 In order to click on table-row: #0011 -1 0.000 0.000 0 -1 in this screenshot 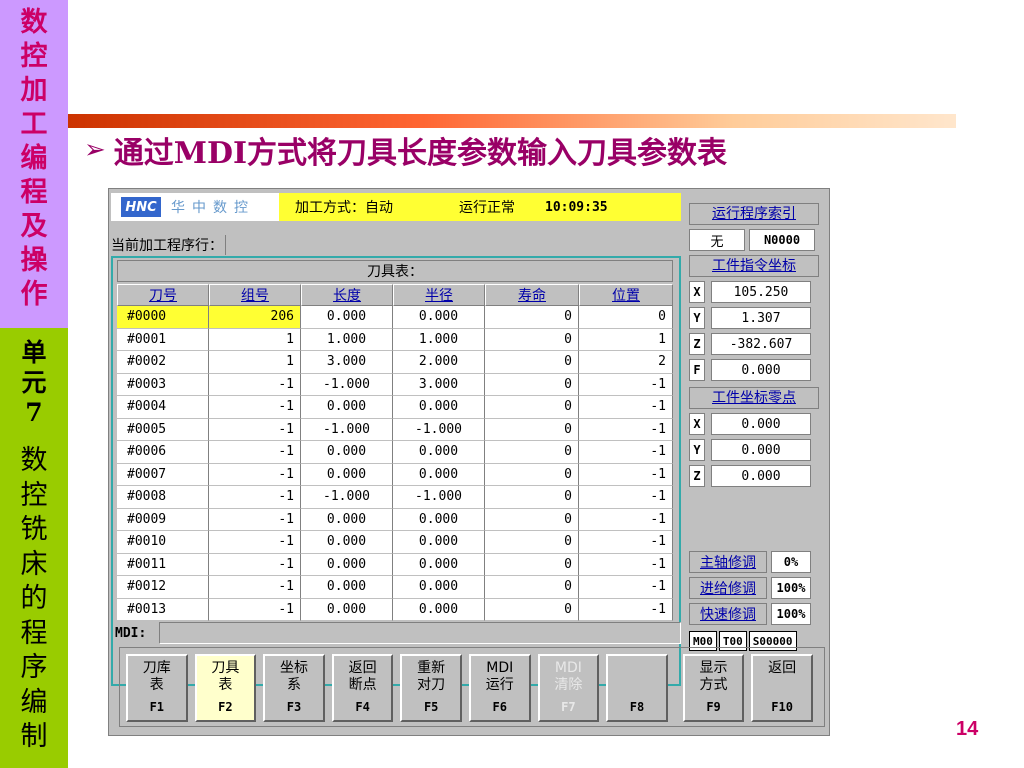, I will do `click(395, 564)`.